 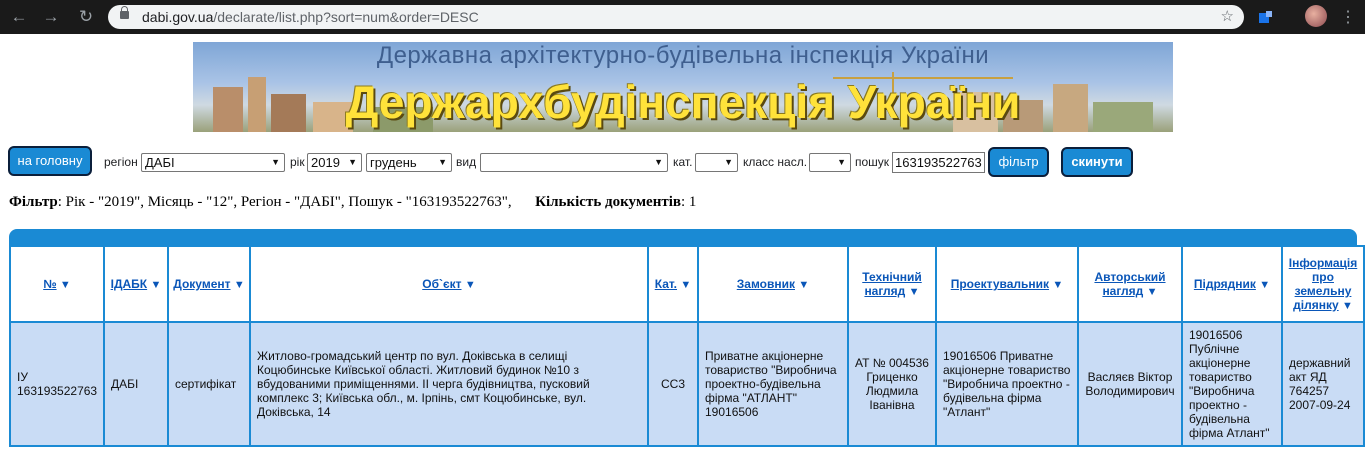 I want to click on reload-icon: ↻, so click(x=86, y=17).